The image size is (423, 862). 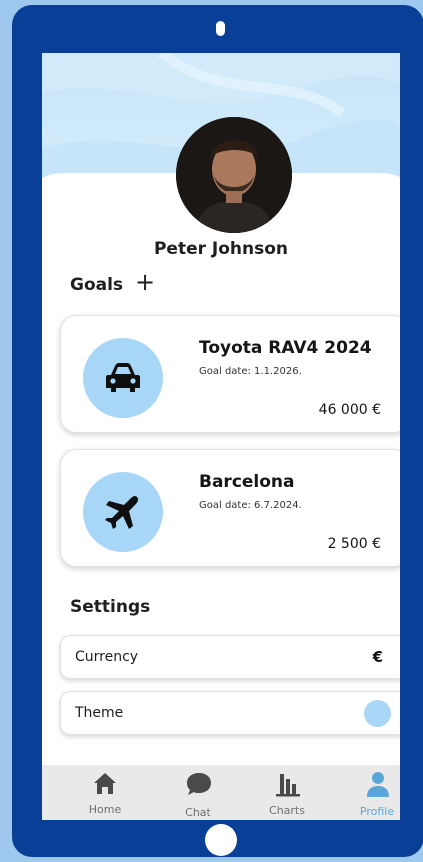 I want to click on person-icon, so click(x=378, y=784).